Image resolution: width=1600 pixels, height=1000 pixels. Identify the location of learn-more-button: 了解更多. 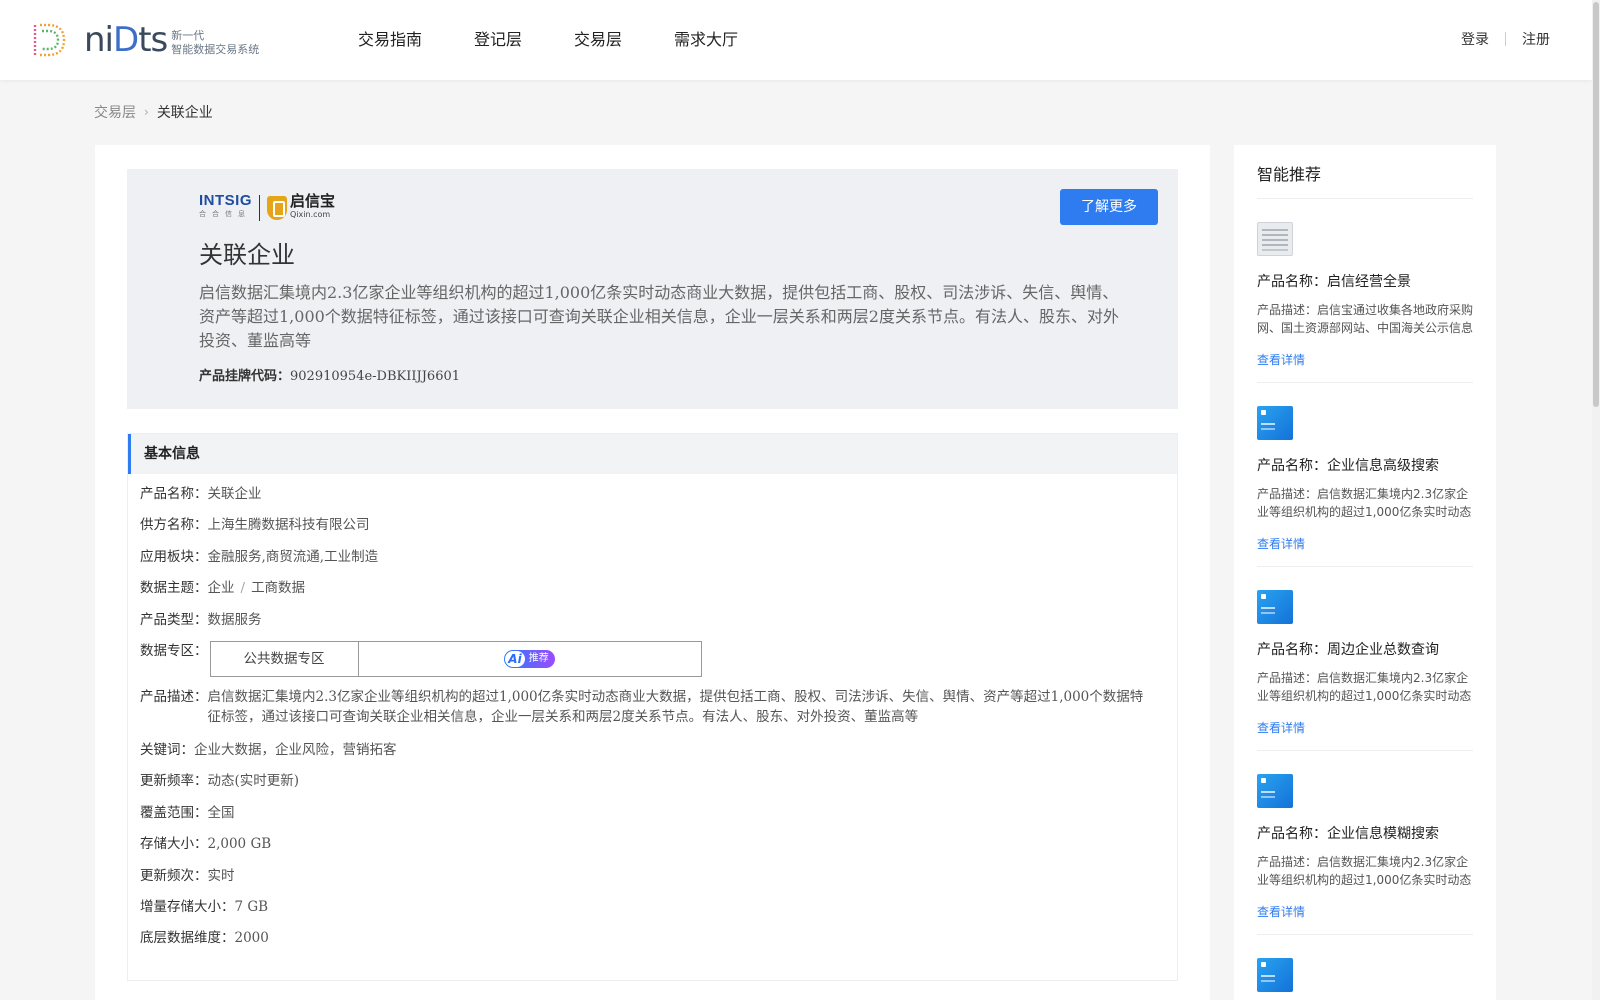
(1109, 207).